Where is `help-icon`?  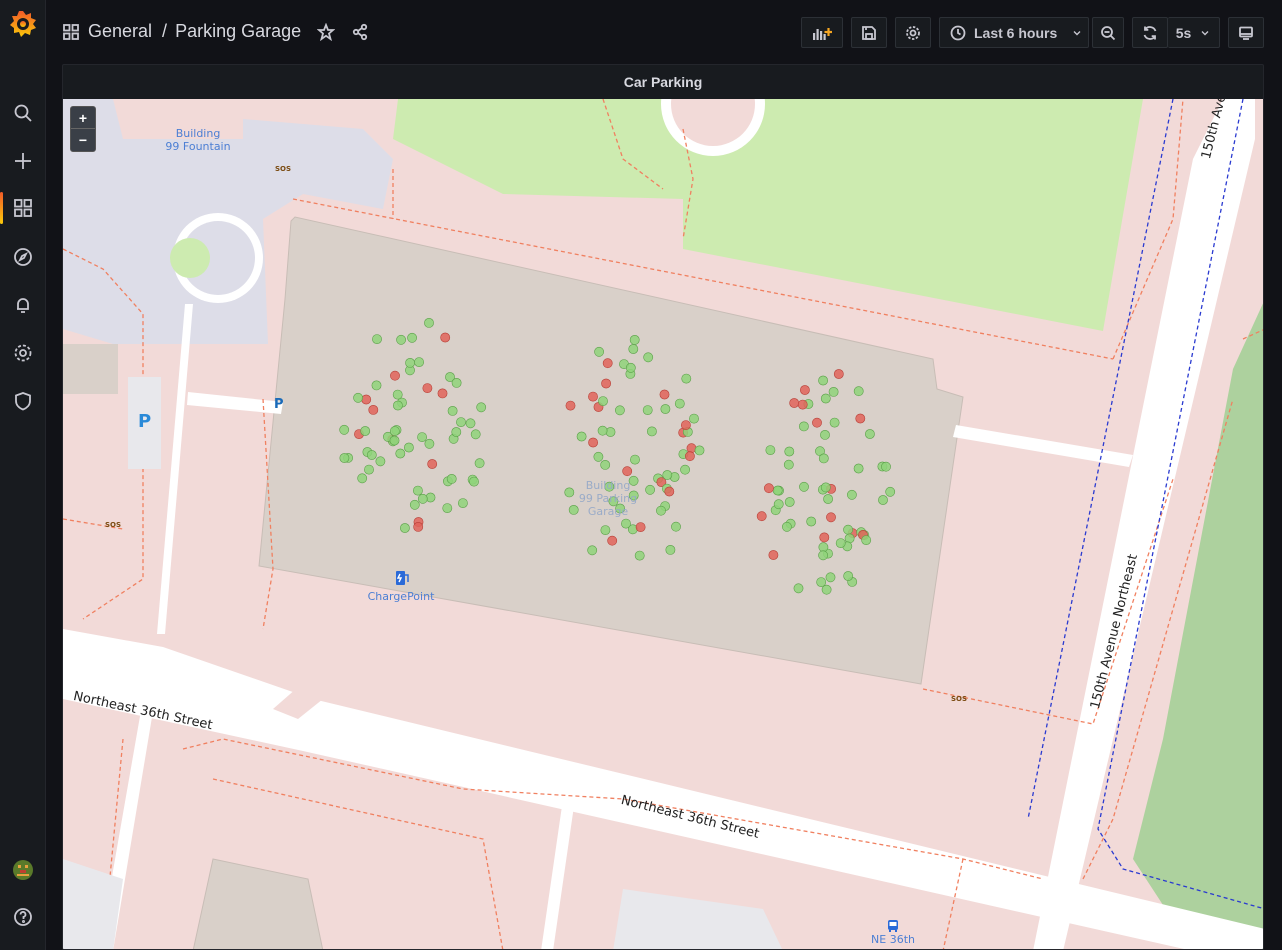 help-icon is located at coordinates (23, 917).